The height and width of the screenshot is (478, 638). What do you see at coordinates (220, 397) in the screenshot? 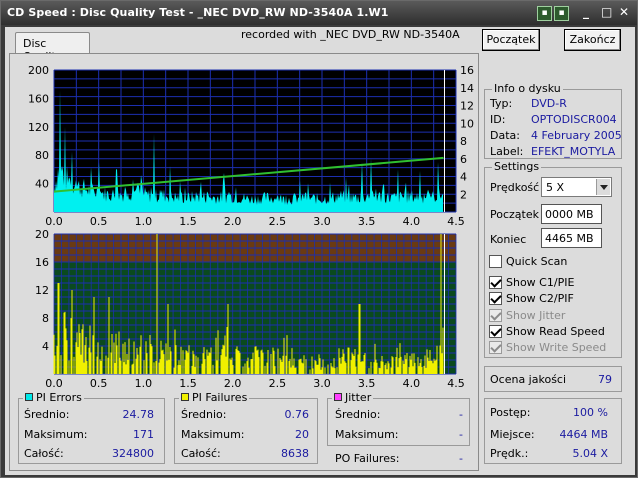
I see `pi-failures-title-text: PI Failures` at bounding box center [220, 397].